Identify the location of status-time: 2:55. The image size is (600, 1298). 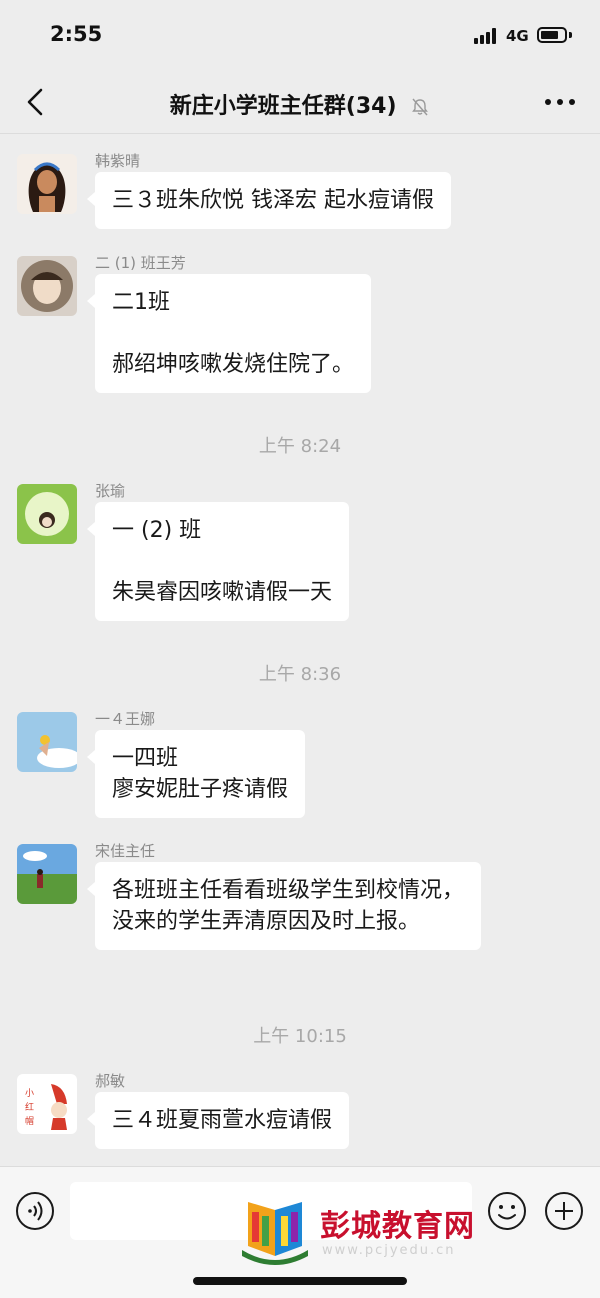
(76, 34).